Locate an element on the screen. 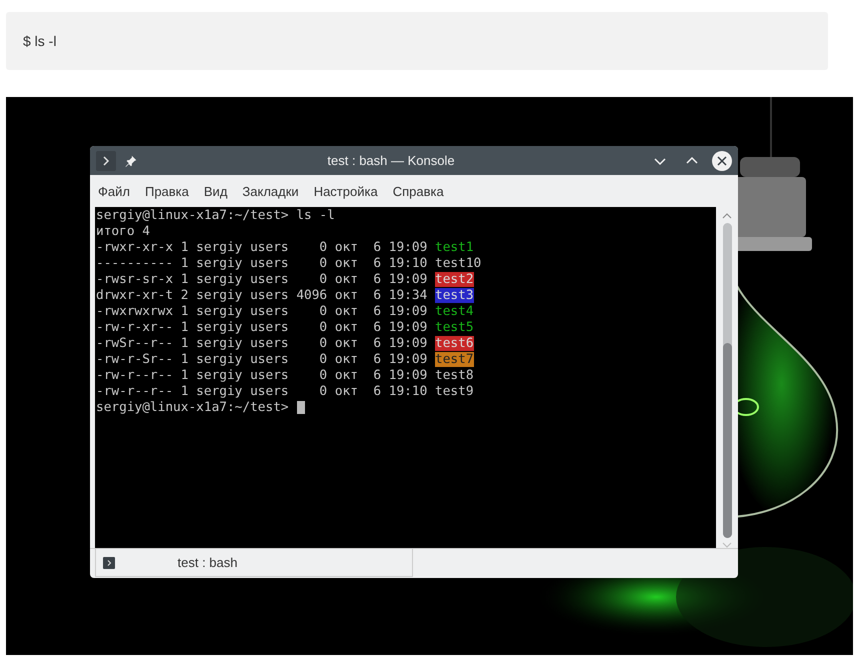 This screenshot has width=868, height=668. file-name: test2 is located at coordinates (454, 279).